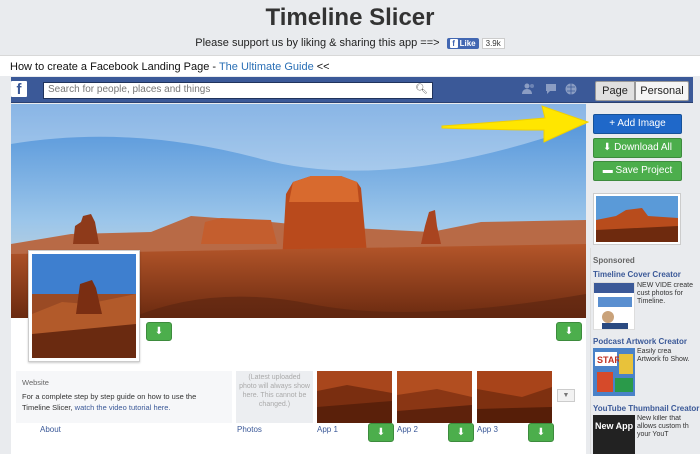 The height and width of the screenshot is (454, 700). Describe the element at coordinates (640, 341) in the screenshot. I see `ad-title: Podcast Artwork Creator` at that location.